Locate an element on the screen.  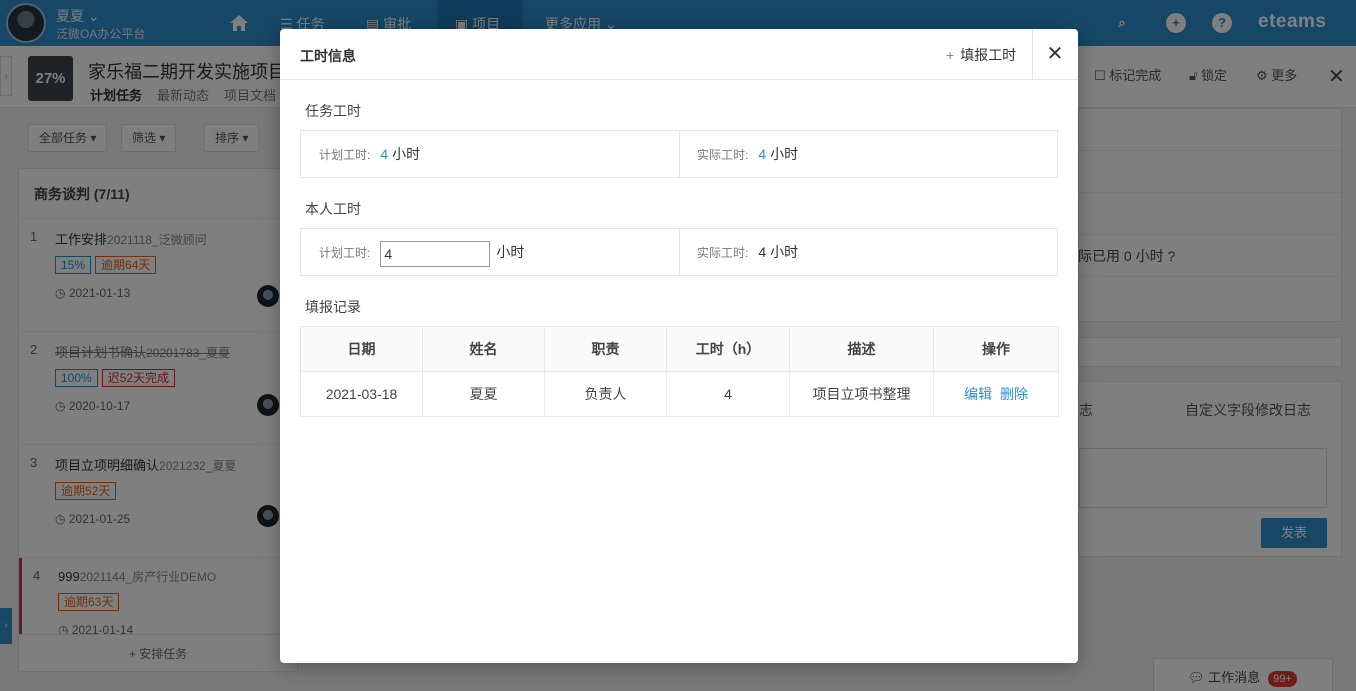
task-hours-box: 计划工时: 4 小时 实际工时: 4 小时 is located at coordinates (679, 154).